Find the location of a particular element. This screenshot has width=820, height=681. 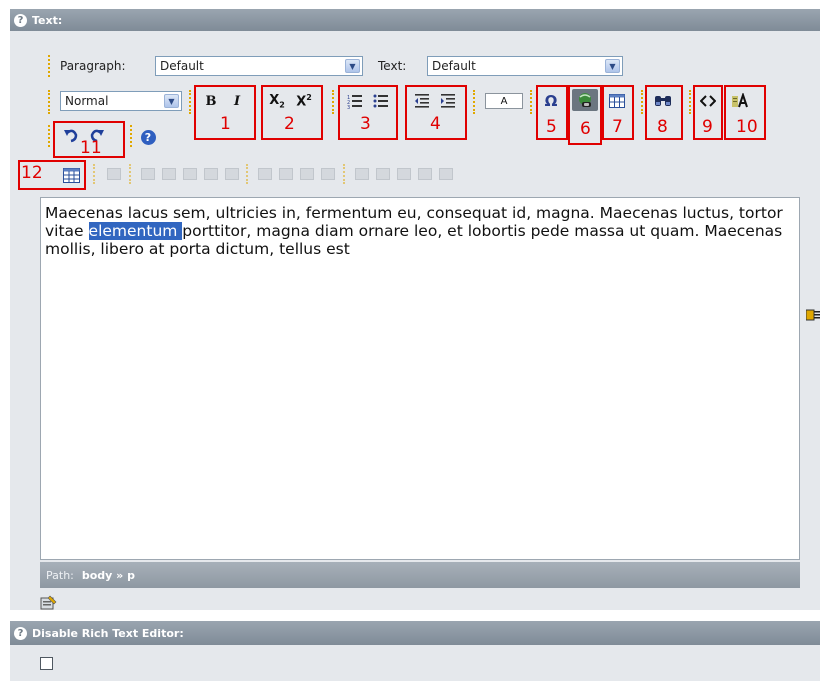

about-icon: ? is located at coordinates (148, 137).